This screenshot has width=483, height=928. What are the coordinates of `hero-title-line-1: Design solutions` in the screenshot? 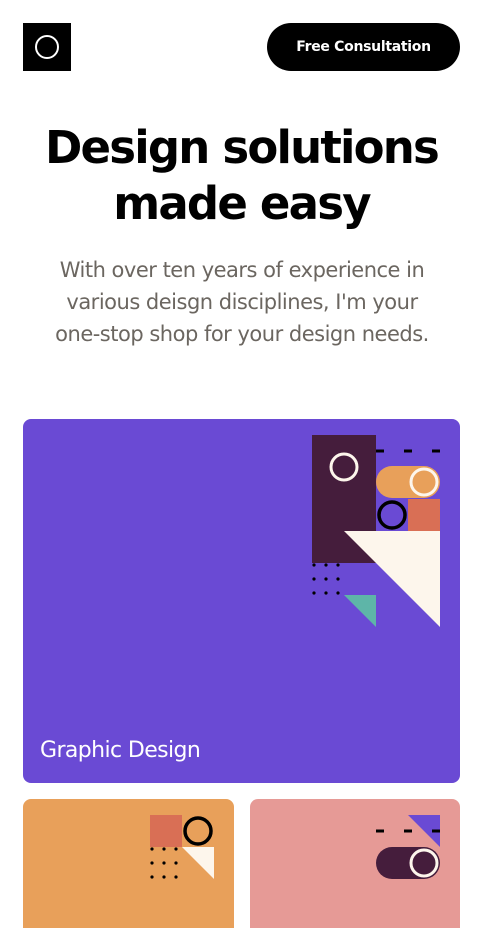 It's located at (242, 147).